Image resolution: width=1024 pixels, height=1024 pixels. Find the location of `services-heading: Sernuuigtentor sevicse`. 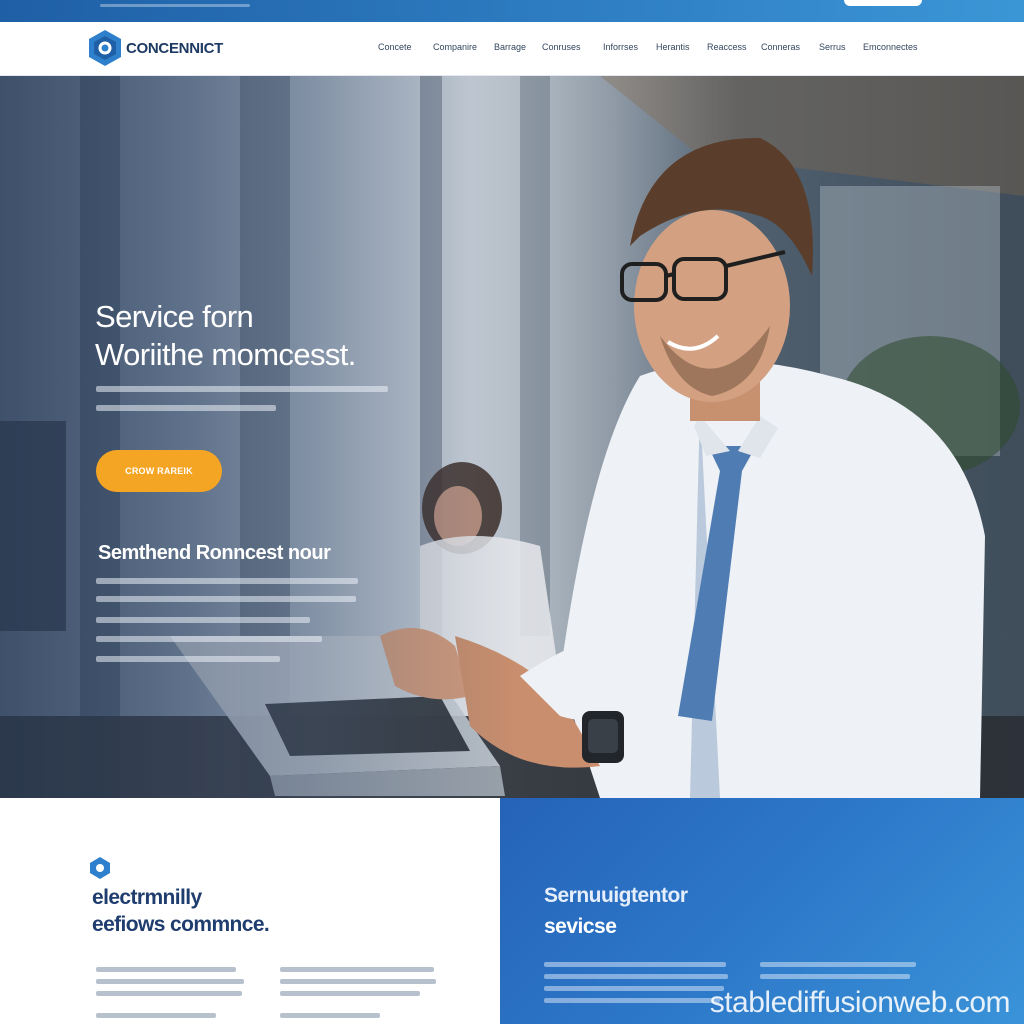

services-heading: Sernuuigtentor sevicse is located at coordinates (616, 911).